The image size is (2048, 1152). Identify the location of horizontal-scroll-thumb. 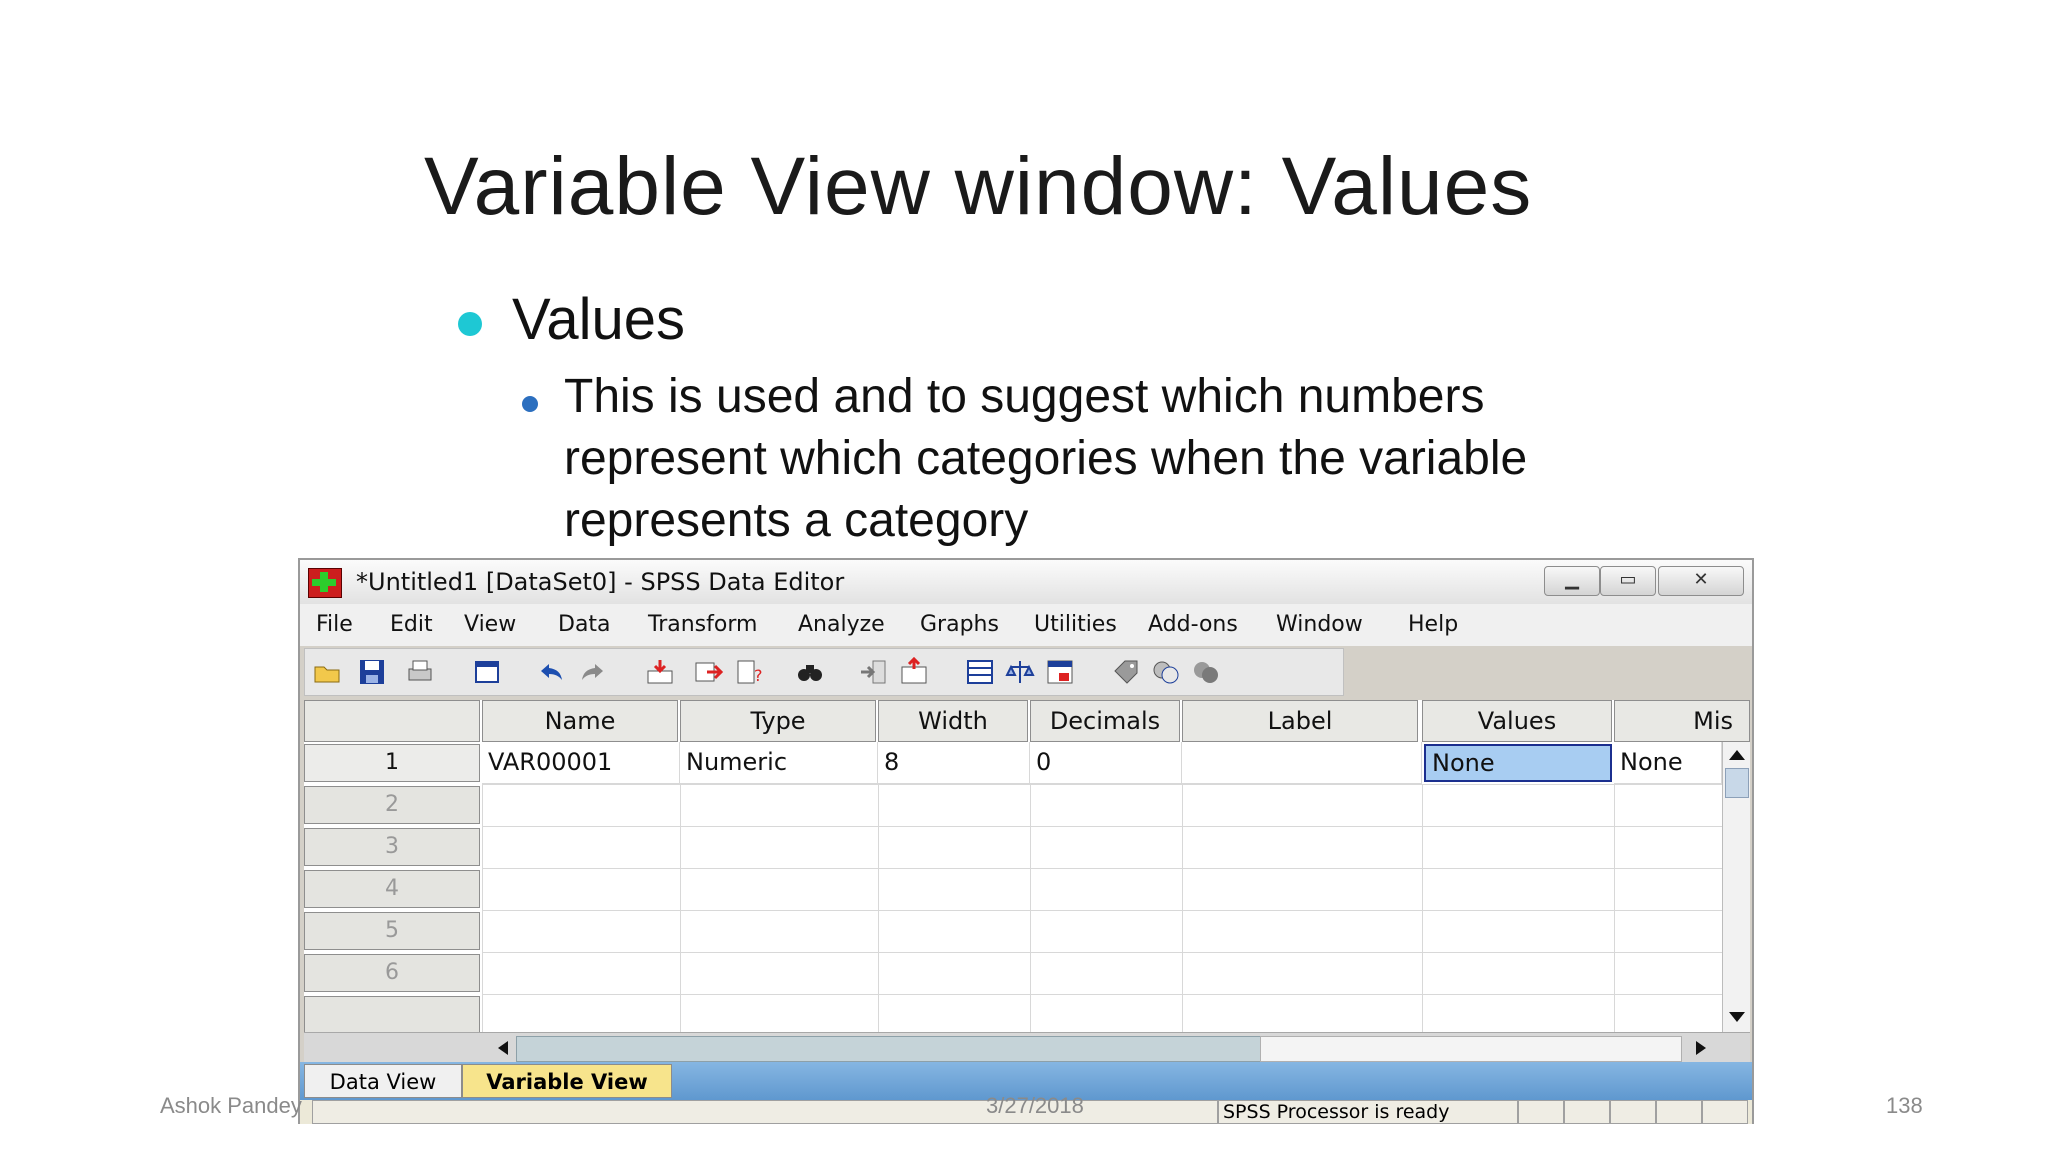
(889, 1049).